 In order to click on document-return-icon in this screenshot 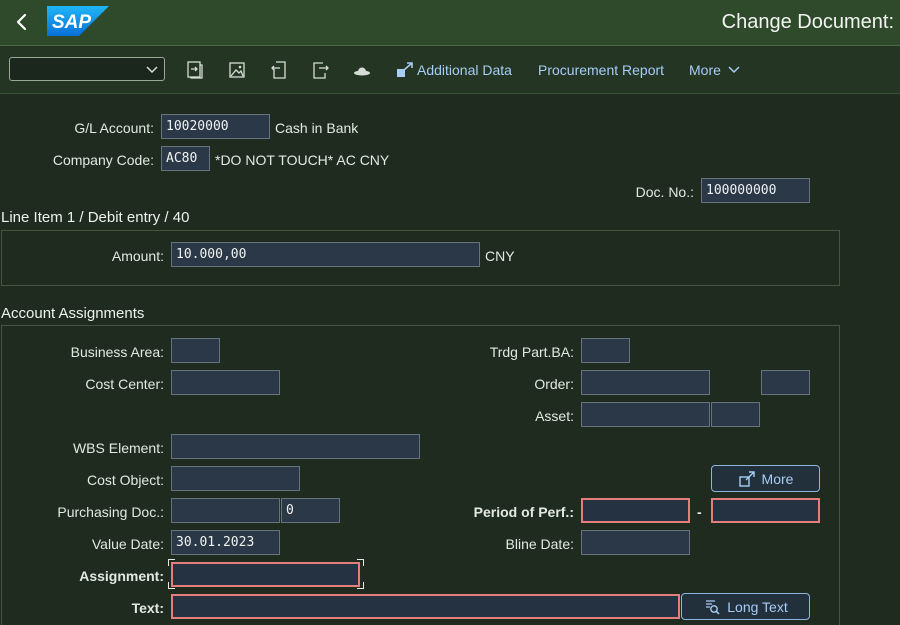, I will do `click(279, 70)`.